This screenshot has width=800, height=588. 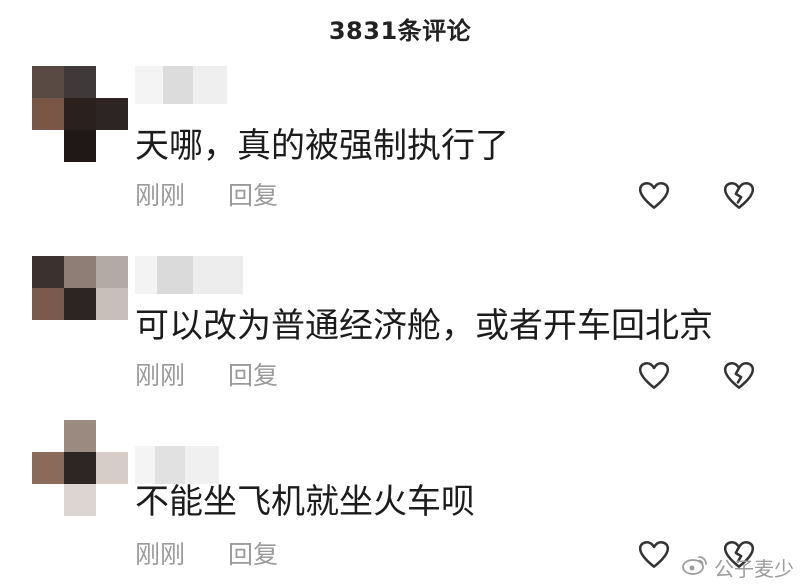 What do you see at coordinates (400, 30) in the screenshot?
I see `comment-count-title: 3831条评论` at bounding box center [400, 30].